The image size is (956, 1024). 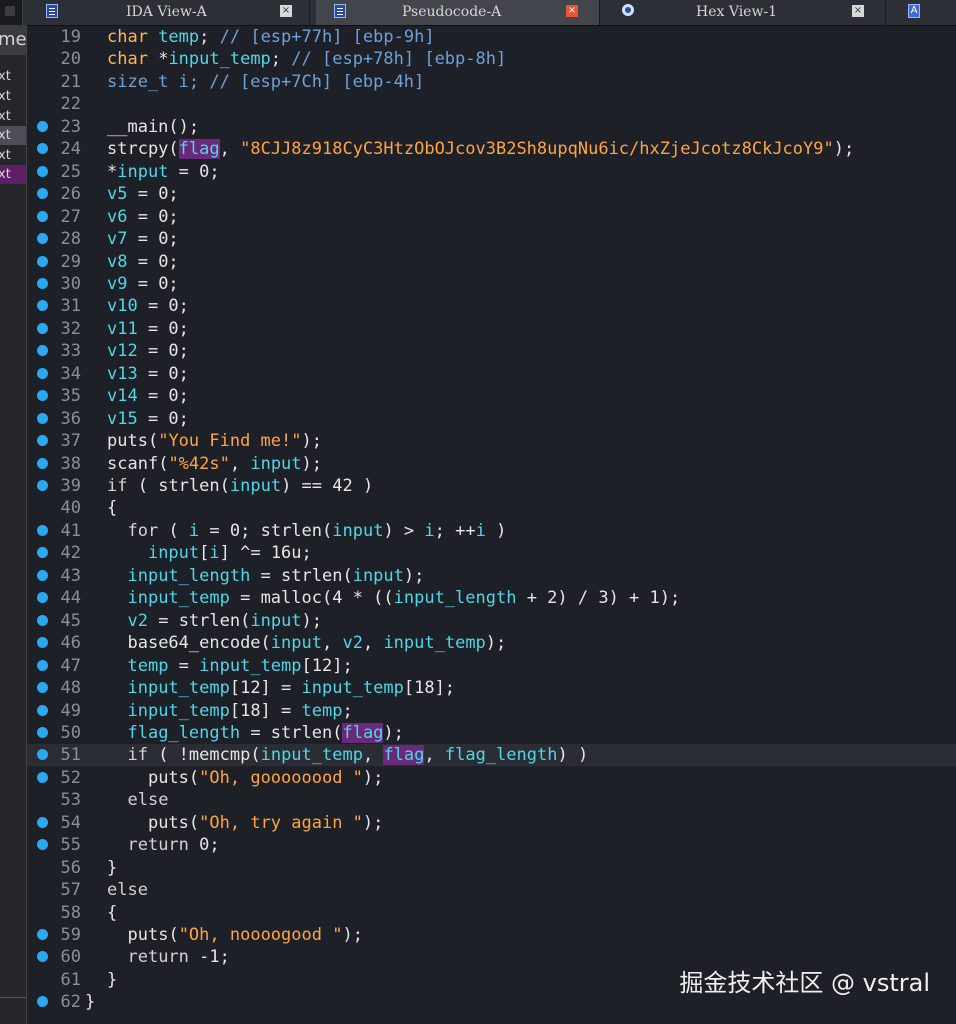 I want to click on code-text: temp = input_temp[12];, so click(x=229, y=666).